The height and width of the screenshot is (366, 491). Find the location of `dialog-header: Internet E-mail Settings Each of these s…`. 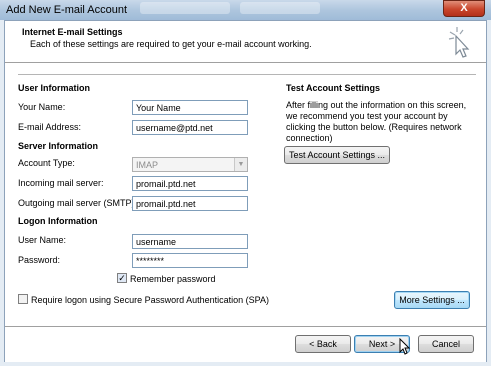

dialog-header: Internet E-mail Settings Each of these s… is located at coordinates (245, 42).